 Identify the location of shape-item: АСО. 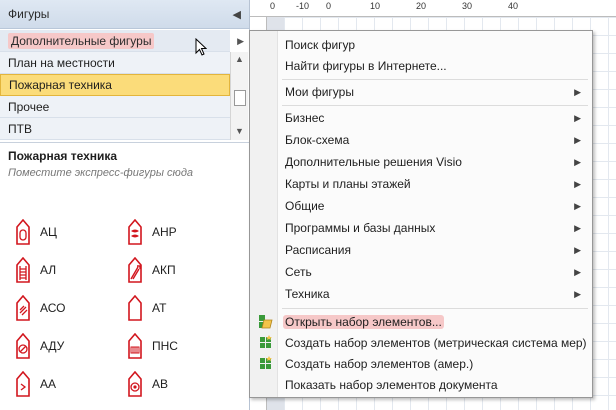
(69, 308).